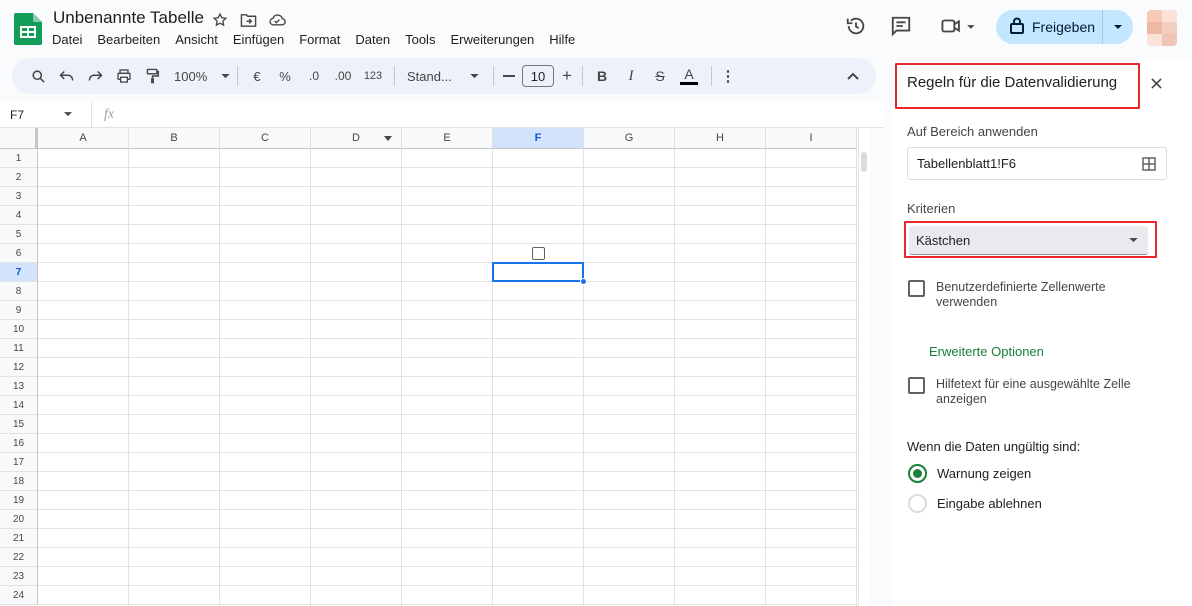 The width and height of the screenshot is (1192, 606). Describe the element at coordinates (19, 500) in the screenshot. I see `row-header: 19` at that location.